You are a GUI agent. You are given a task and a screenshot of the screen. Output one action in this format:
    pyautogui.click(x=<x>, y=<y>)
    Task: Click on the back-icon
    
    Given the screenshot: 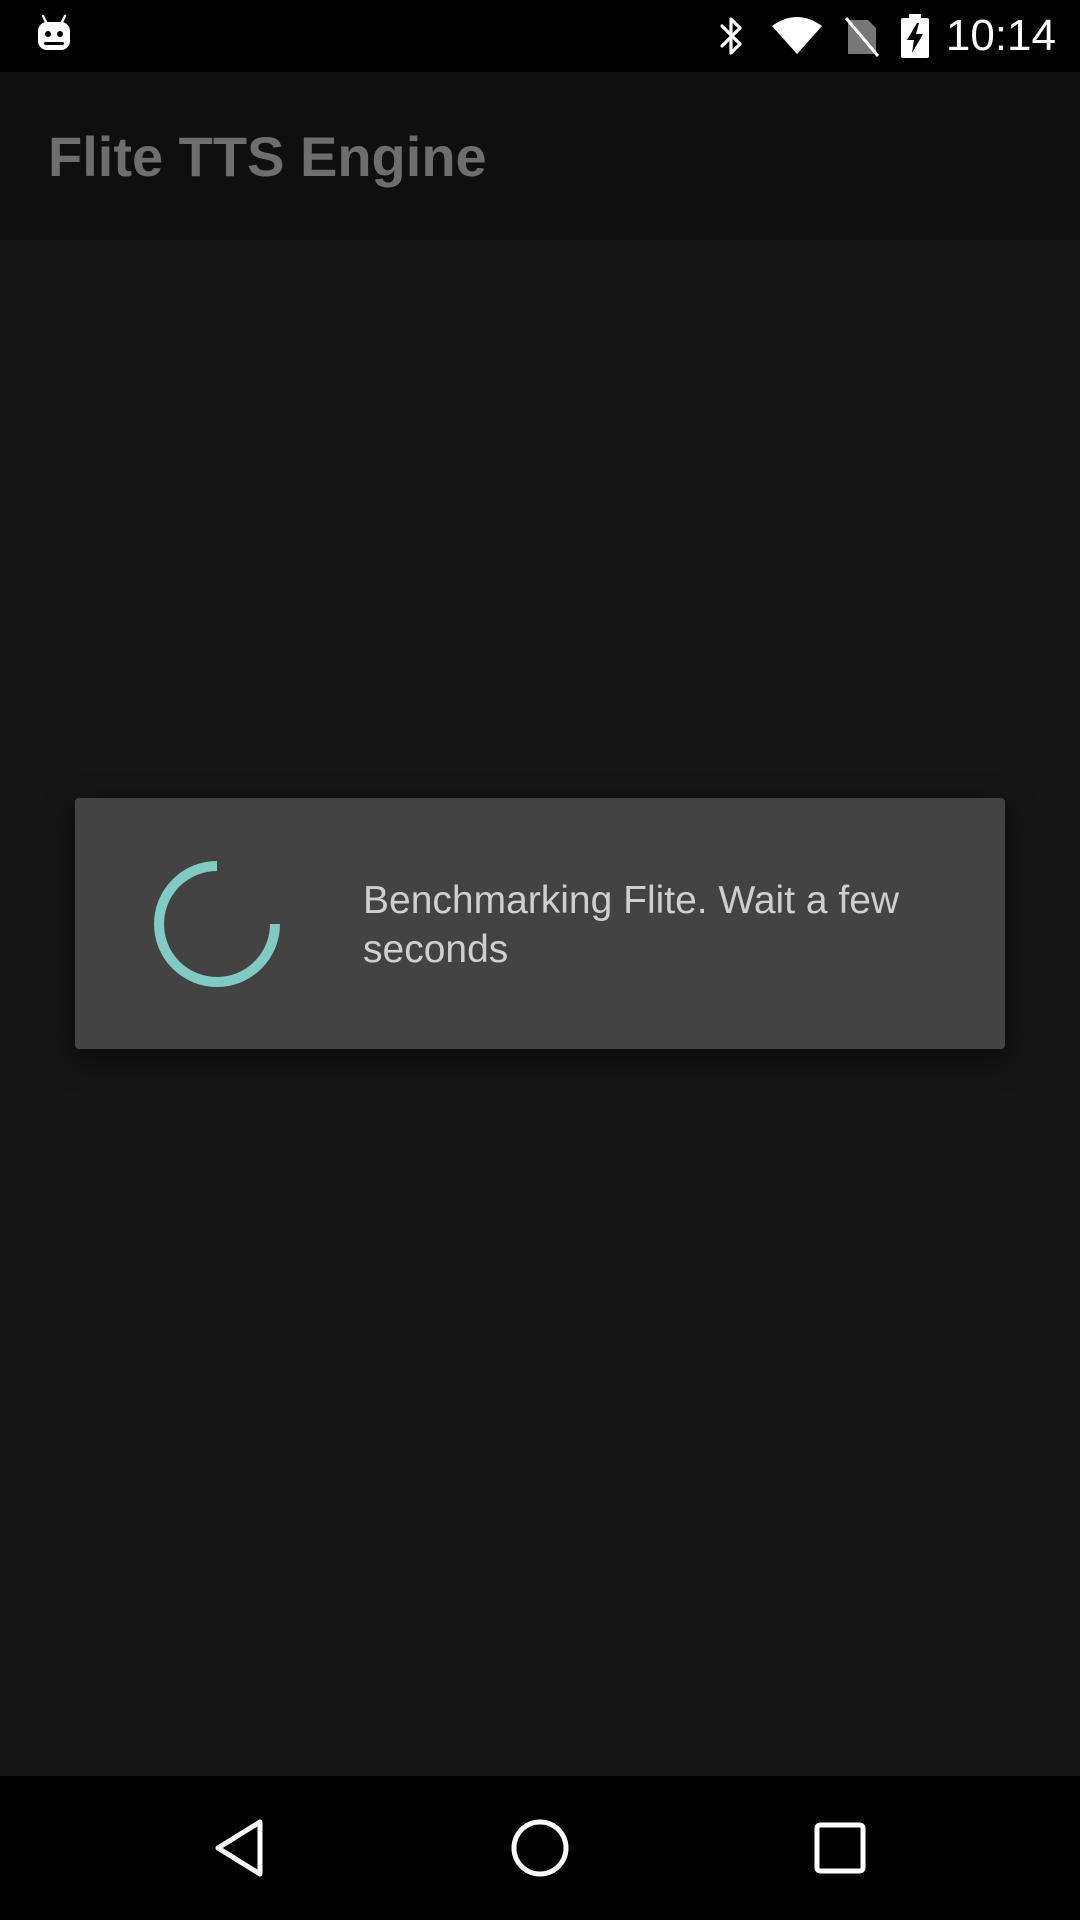 What is the action you would take?
    pyautogui.click(x=240, y=1848)
    